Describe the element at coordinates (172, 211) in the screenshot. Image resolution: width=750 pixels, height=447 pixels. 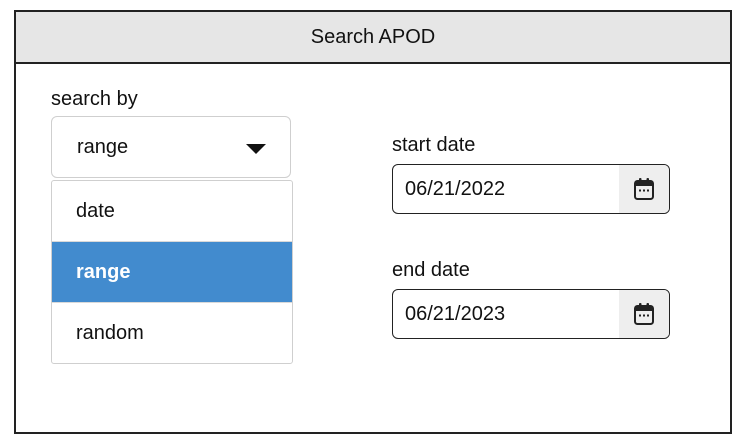
I see `option-date: date` at that location.